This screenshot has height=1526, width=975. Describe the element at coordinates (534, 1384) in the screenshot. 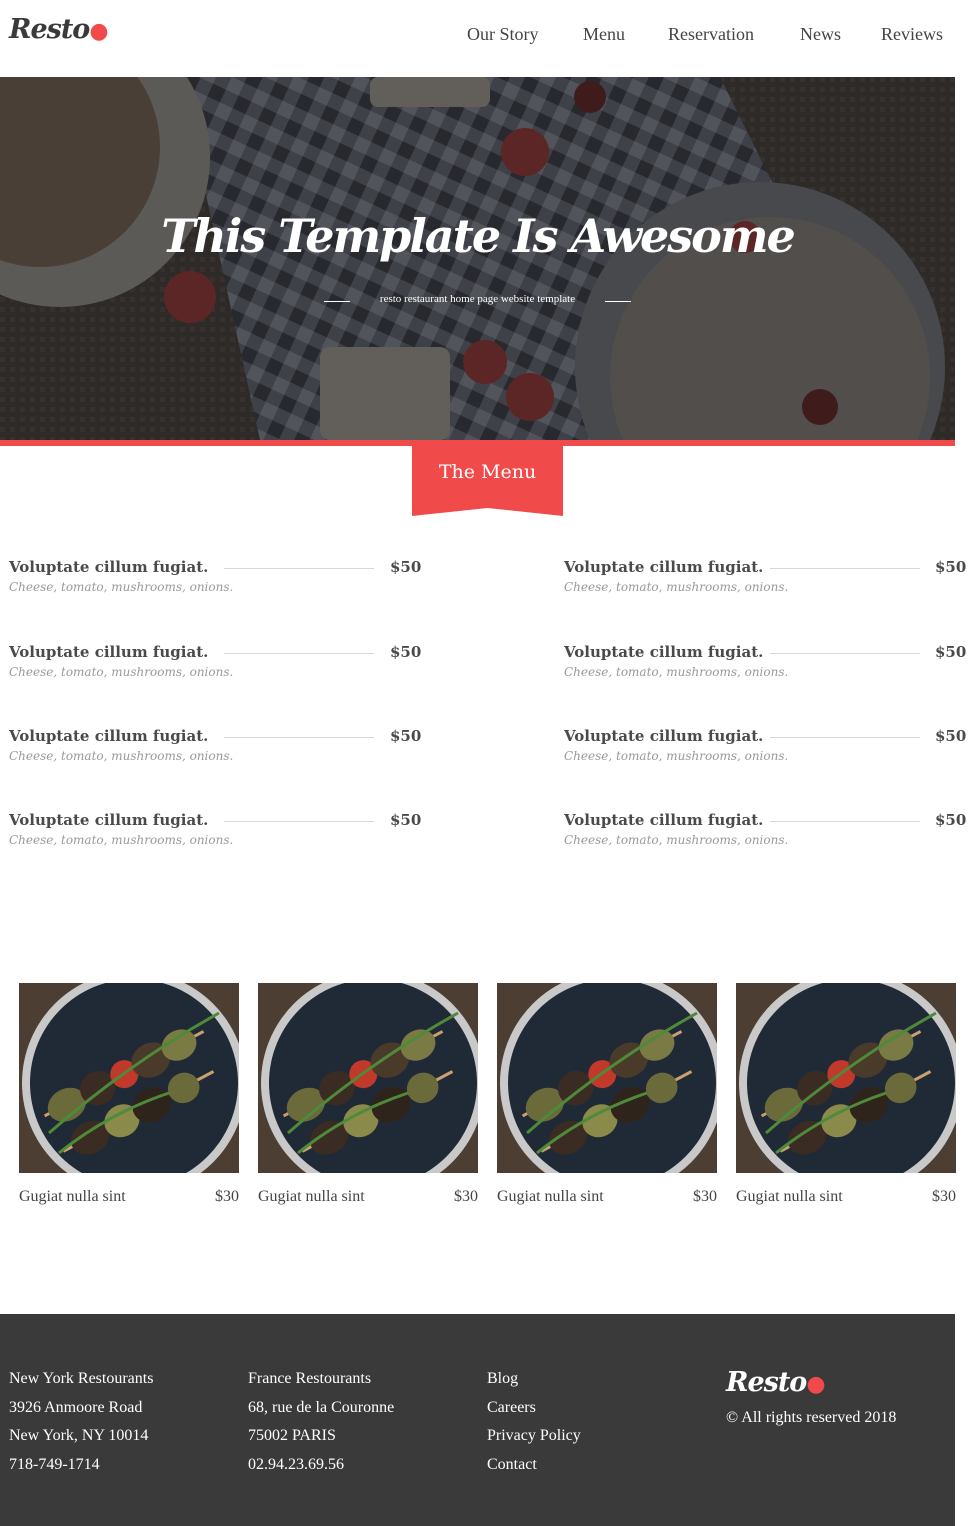

I see `footer-link-blog: Blog` at that location.